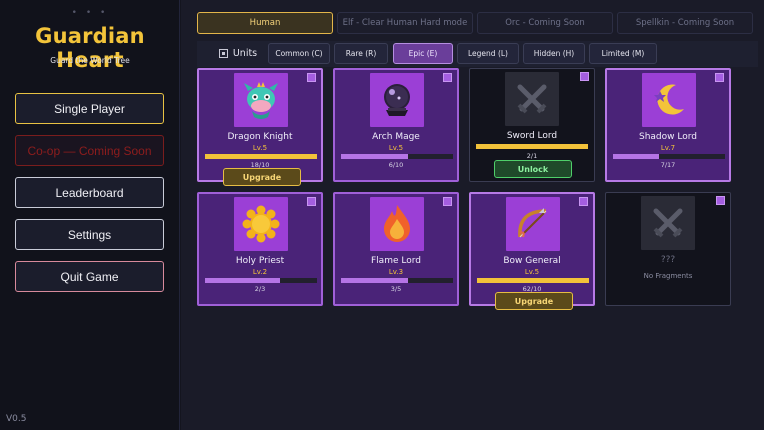 The image size is (764, 430). Describe the element at coordinates (532, 136) in the screenshot. I see `unit-name: Sword Lord` at that location.